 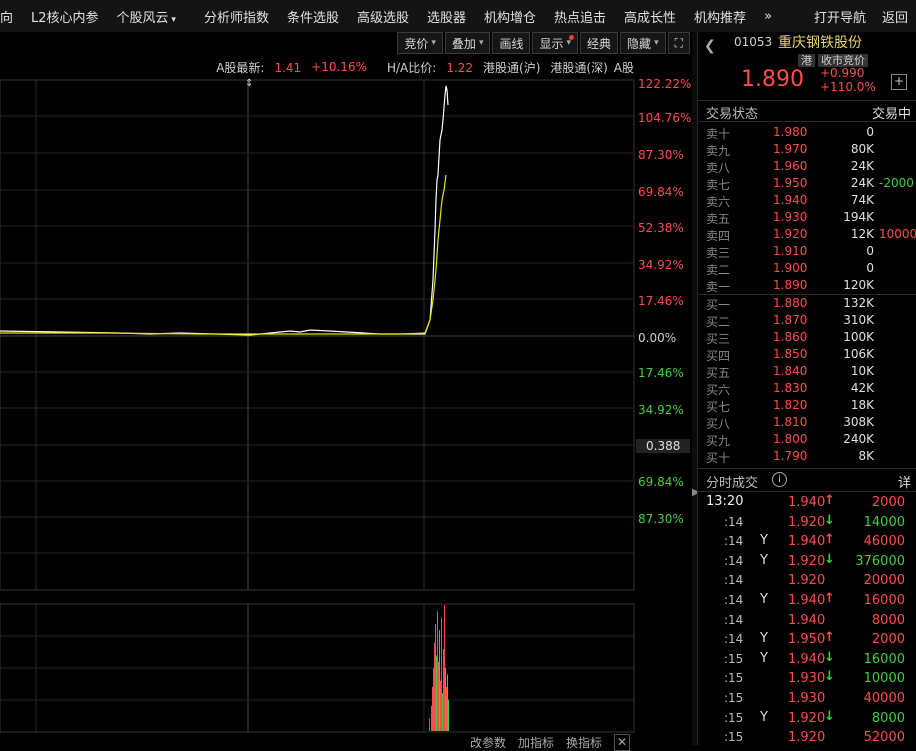 I want to click on bid-row: 买九 1.800 240K, so click(x=807, y=439).